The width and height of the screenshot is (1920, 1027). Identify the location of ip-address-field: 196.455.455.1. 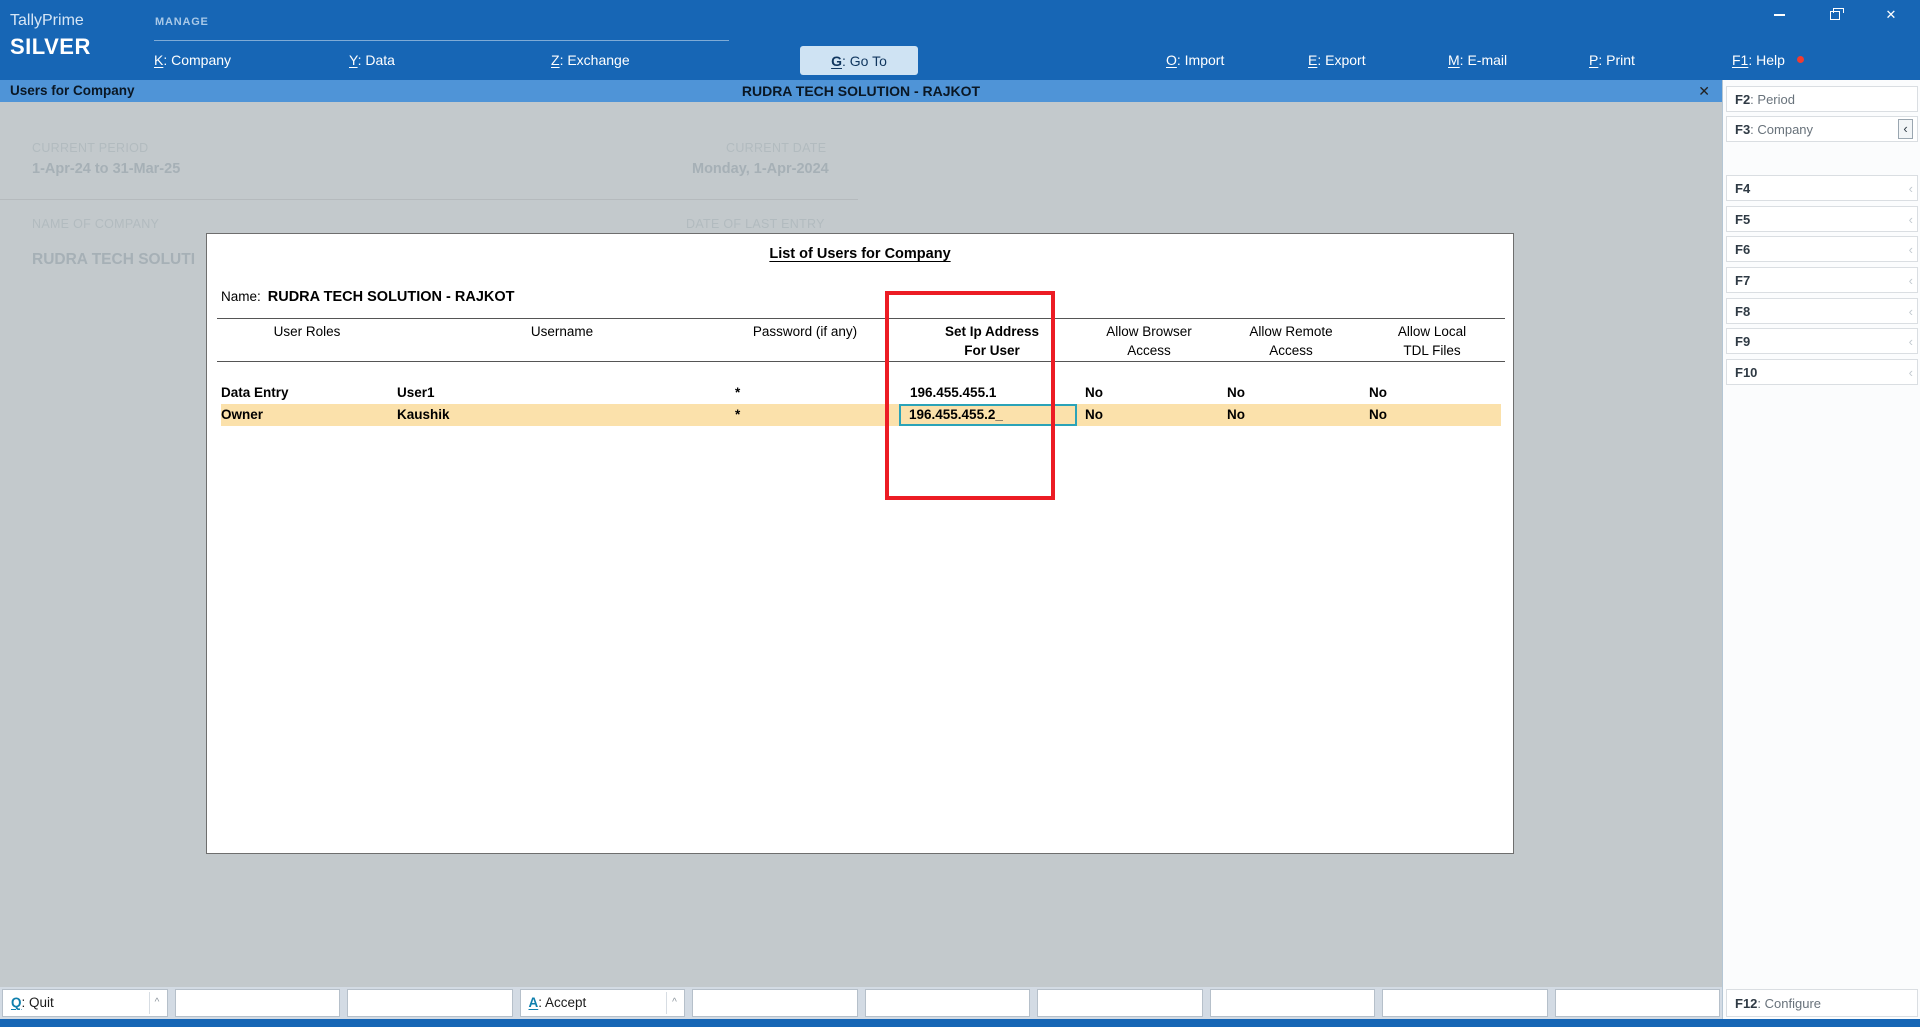
(953, 393).